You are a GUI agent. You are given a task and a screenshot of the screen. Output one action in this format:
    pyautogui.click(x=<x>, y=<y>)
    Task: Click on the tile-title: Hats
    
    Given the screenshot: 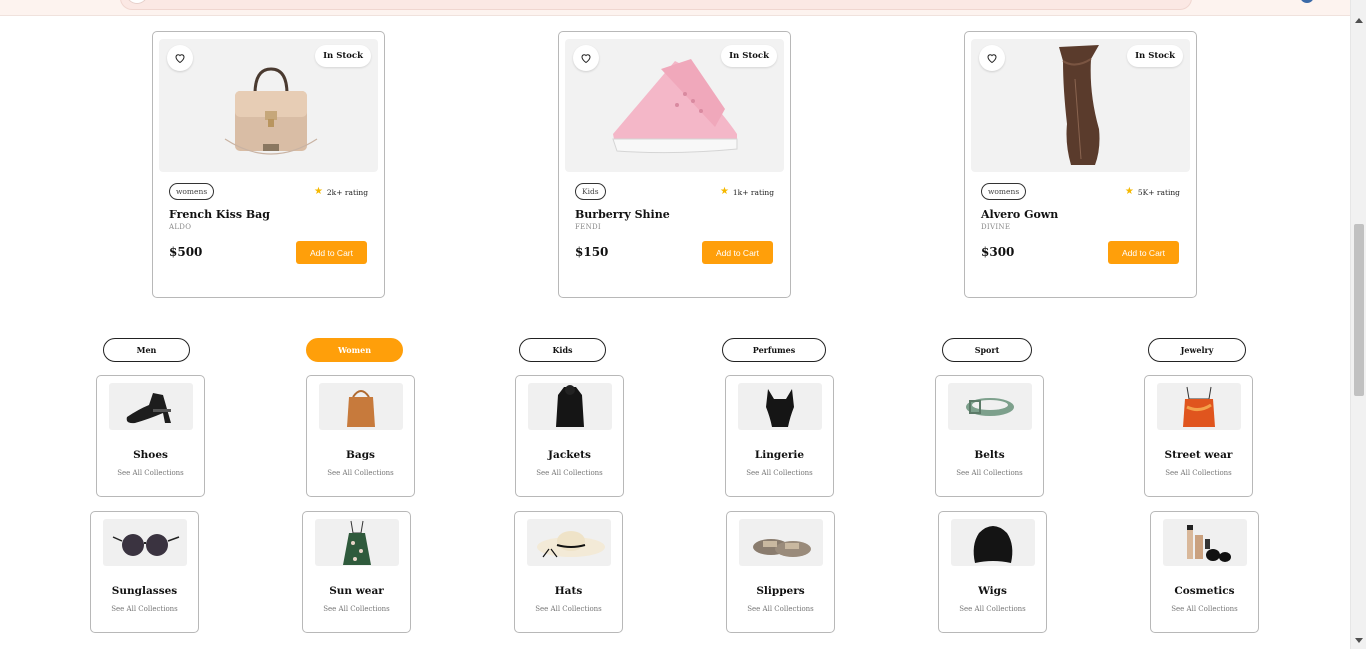 What is the action you would take?
    pyautogui.click(x=568, y=591)
    